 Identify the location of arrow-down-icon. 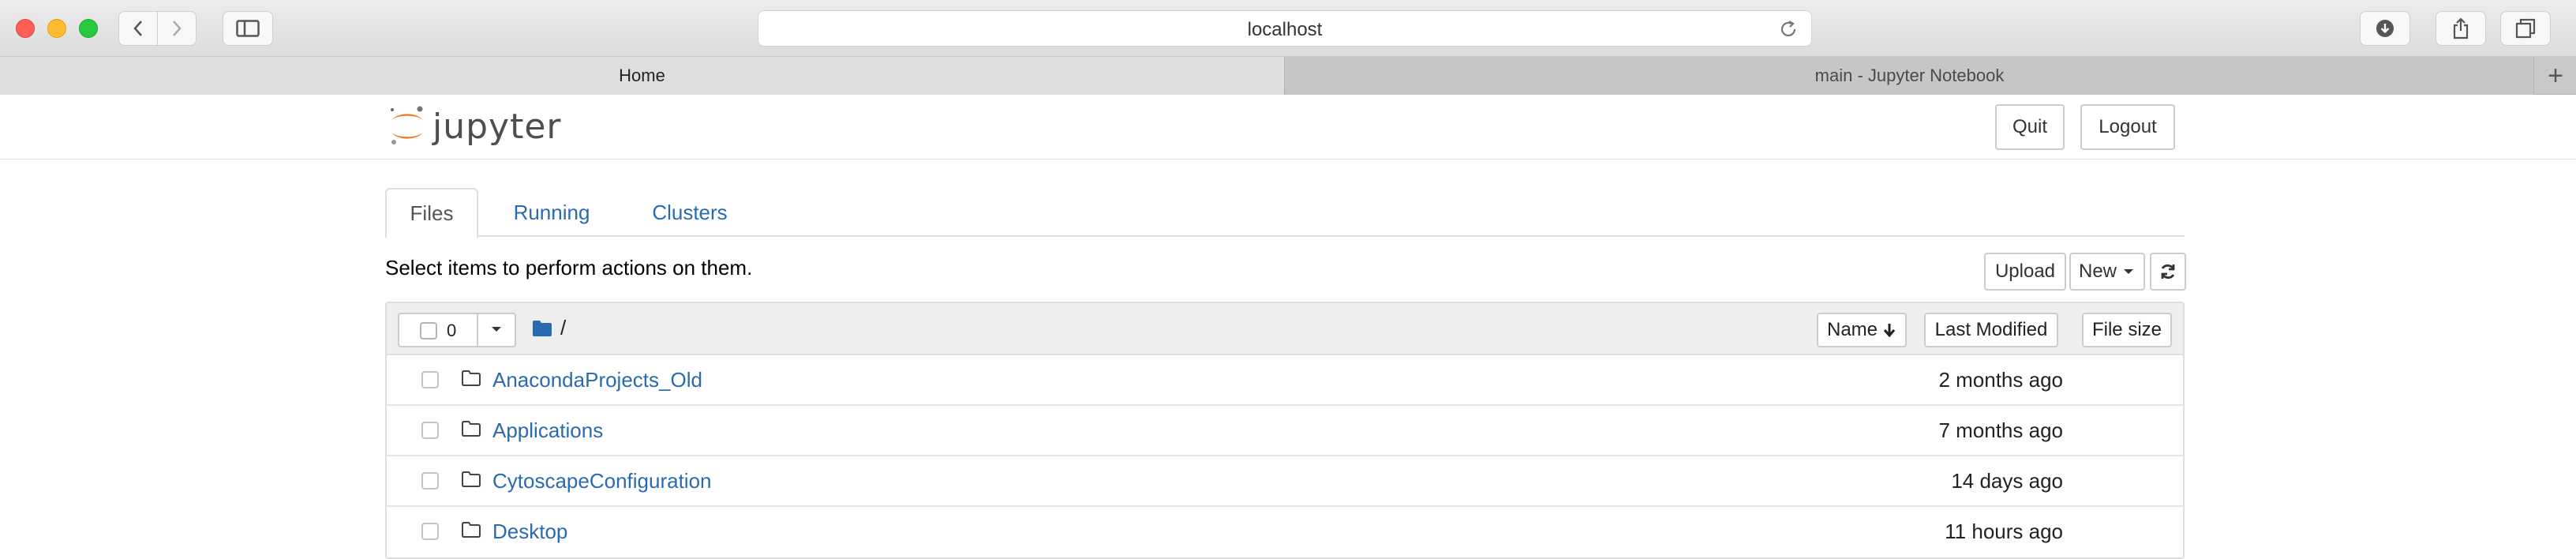
(1889, 331).